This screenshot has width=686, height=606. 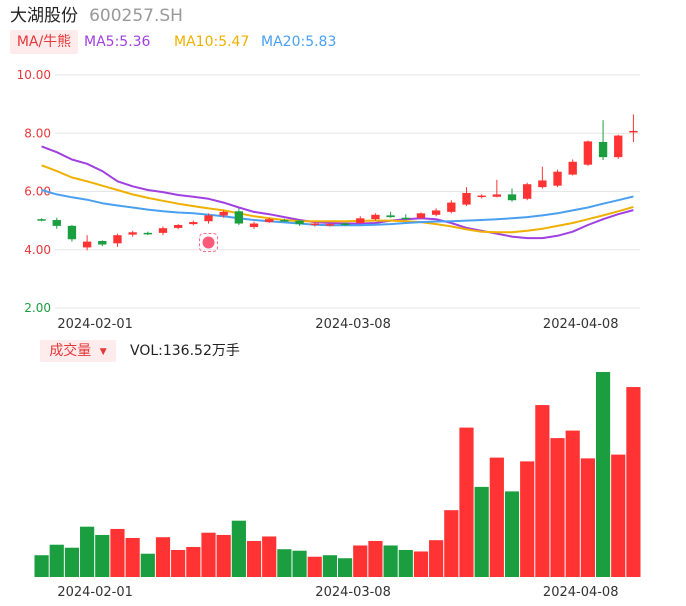 What do you see at coordinates (581, 324) in the screenshot?
I see `x-tick-label: 2024-04-08` at bounding box center [581, 324].